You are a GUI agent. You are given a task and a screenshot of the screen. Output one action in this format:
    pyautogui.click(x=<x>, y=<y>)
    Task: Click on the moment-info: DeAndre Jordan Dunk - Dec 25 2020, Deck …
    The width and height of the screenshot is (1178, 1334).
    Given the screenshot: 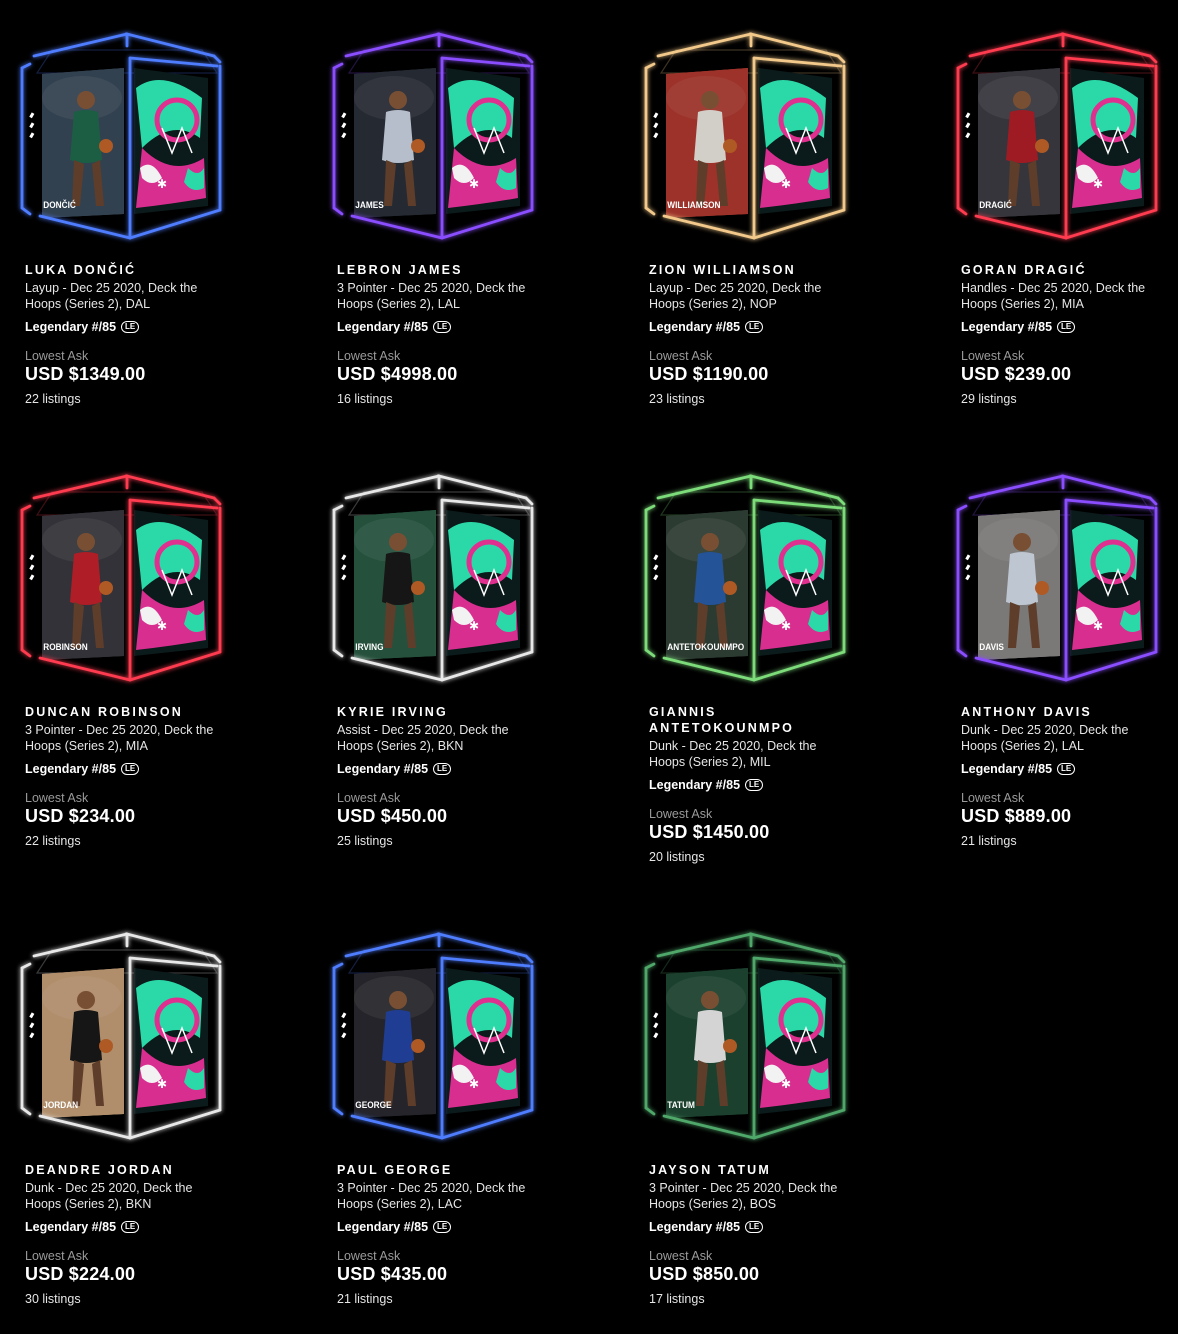 What is the action you would take?
    pyautogui.click(x=125, y=1234)
    